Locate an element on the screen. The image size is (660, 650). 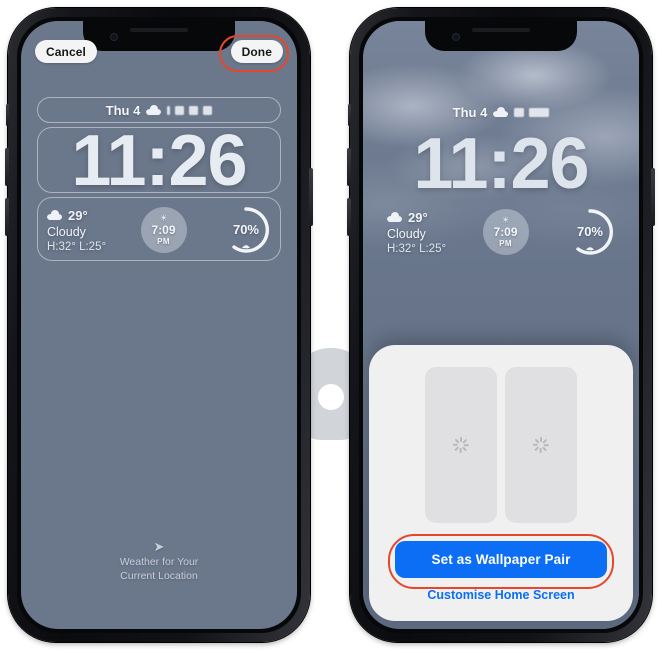
notch is located at coordinates (501, 36).